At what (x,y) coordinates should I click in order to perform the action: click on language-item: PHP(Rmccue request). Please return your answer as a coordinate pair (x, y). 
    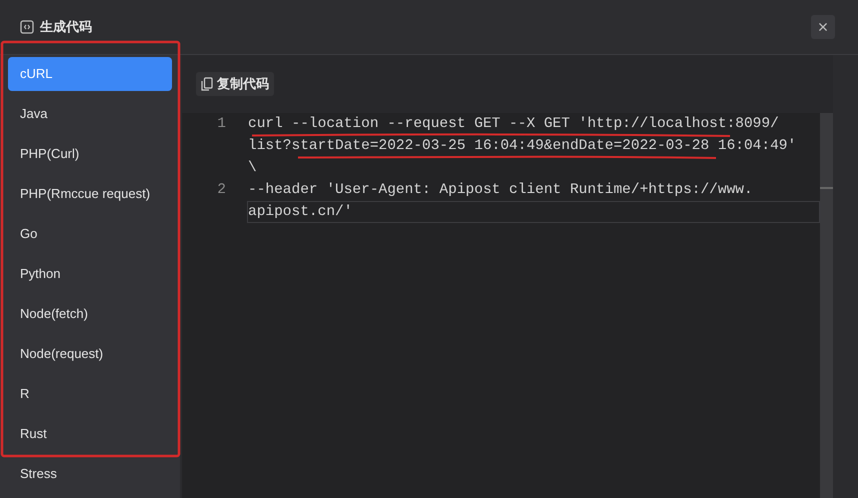
    Looking at the image, I should click on (90, 194).